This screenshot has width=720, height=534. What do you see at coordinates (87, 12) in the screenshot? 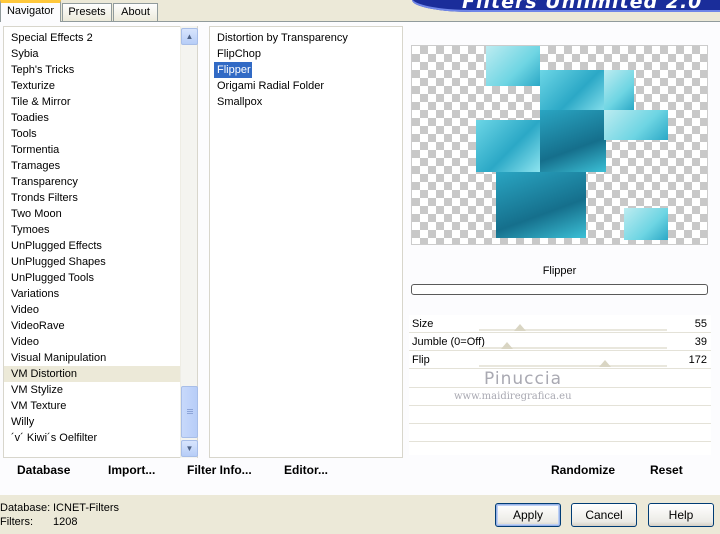
I see `tab-presets: Presets` at bounding box center [87, 12].